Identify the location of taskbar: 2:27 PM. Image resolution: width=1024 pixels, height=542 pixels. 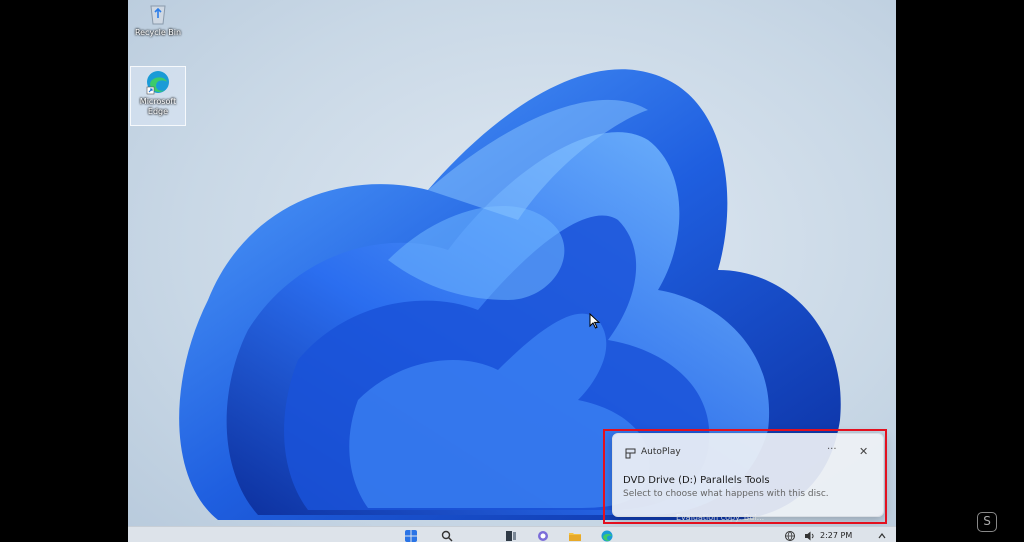
(512, 534).